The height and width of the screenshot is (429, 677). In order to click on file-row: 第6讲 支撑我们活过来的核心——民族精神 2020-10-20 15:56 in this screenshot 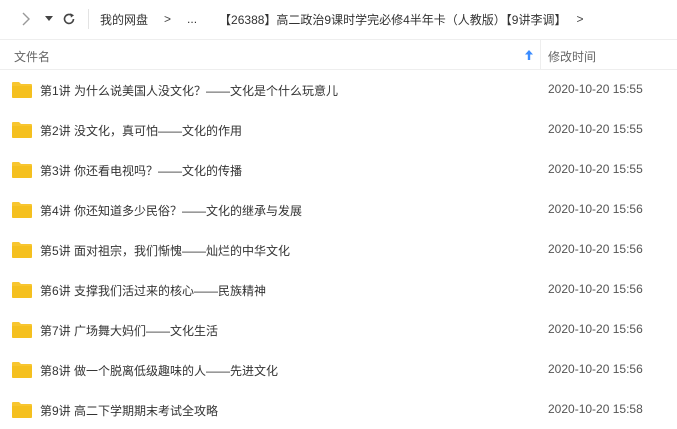, I will do `click(338, 290)`.